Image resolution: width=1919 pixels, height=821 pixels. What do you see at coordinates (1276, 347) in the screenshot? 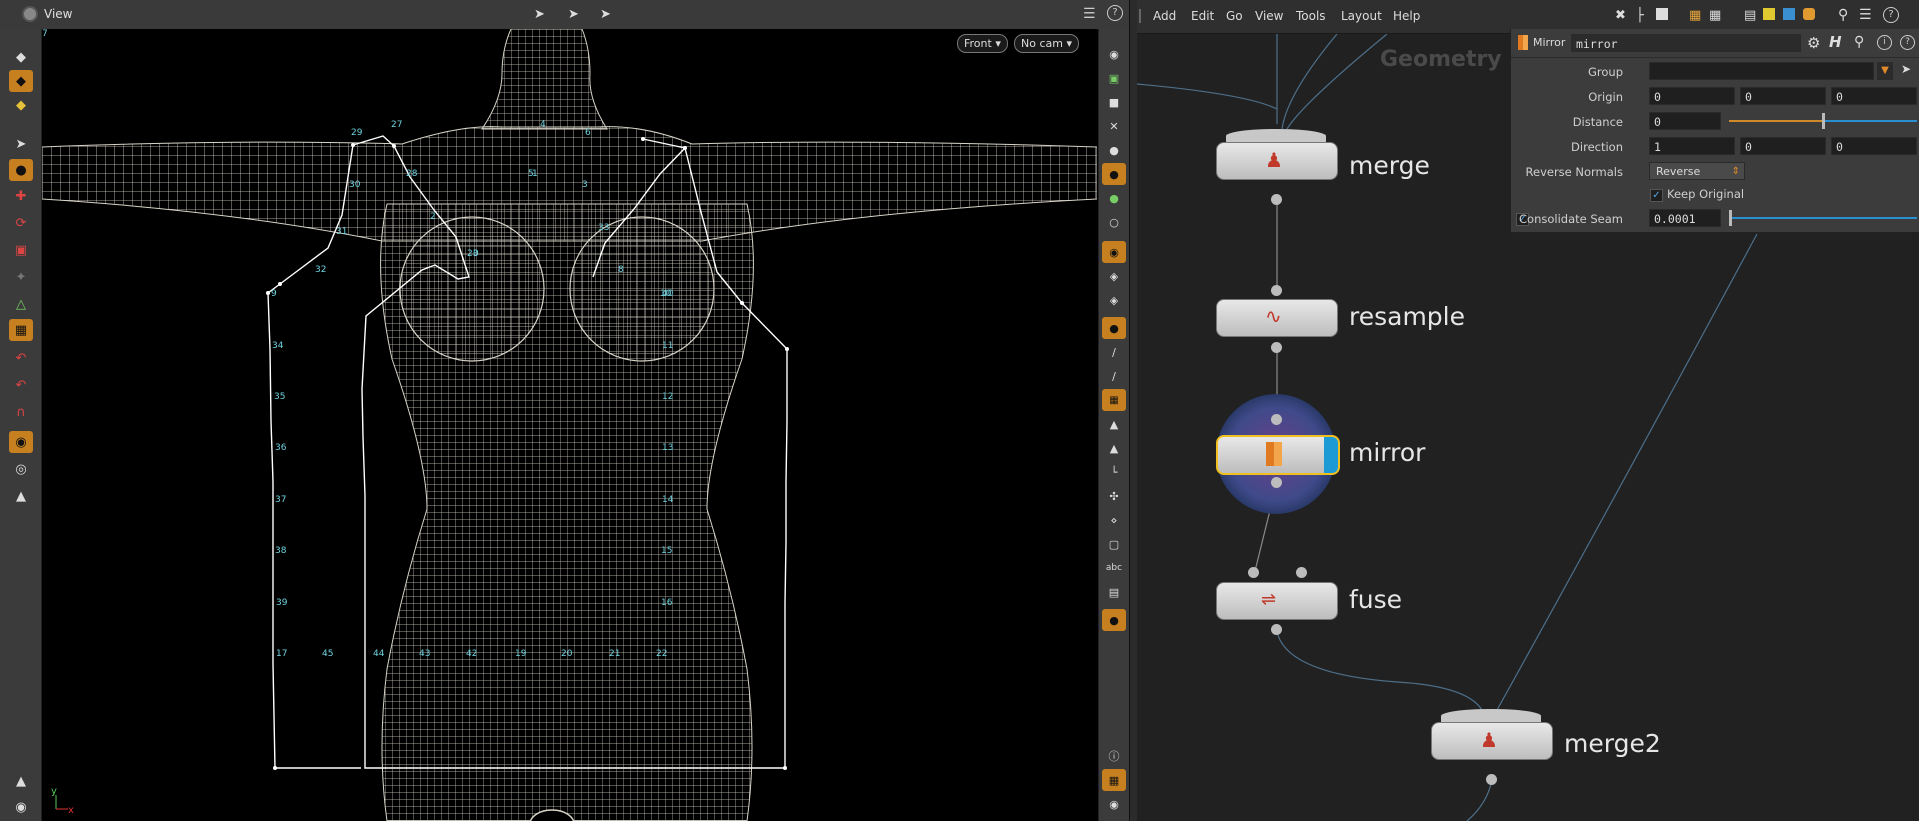
I see `resample-output-port` at bounding box center [1276, 347].